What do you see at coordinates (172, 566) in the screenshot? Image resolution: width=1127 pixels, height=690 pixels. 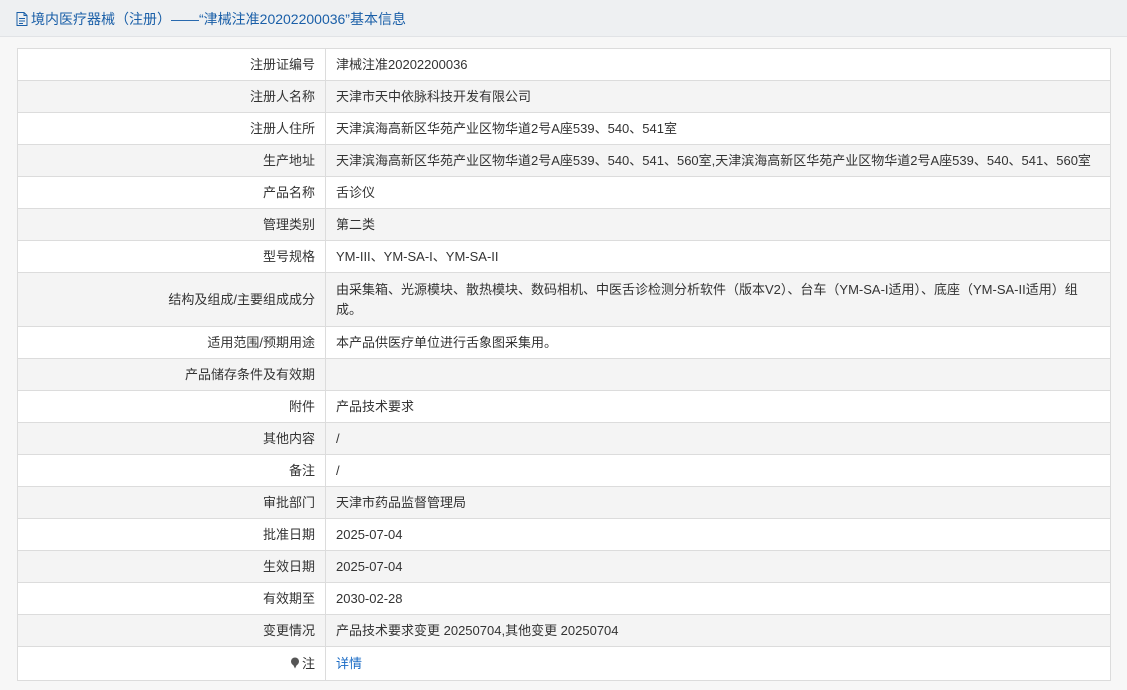 I see `row-label: 生效日期` at bounding box center [172, 566].